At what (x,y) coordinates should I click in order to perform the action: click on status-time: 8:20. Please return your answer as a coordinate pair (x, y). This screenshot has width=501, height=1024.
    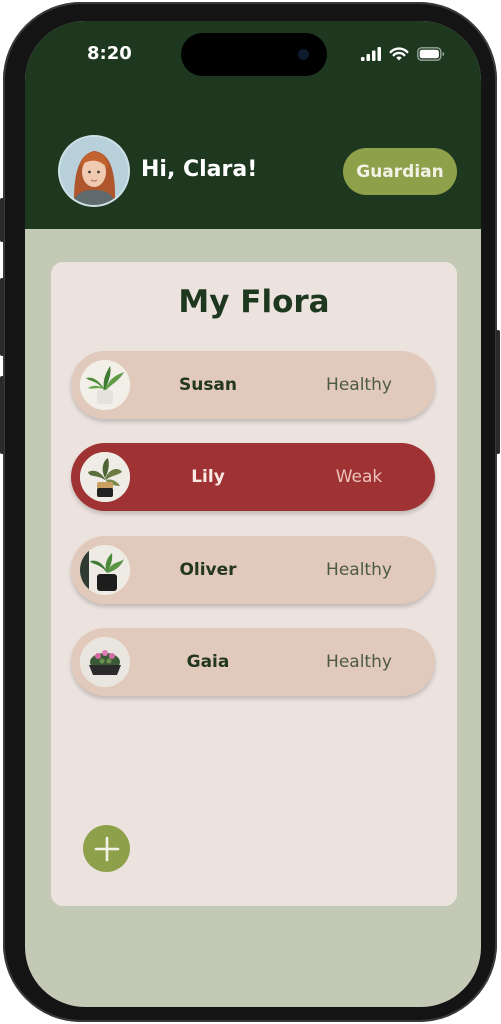
    Looking at the image, I should click on (109, 53).